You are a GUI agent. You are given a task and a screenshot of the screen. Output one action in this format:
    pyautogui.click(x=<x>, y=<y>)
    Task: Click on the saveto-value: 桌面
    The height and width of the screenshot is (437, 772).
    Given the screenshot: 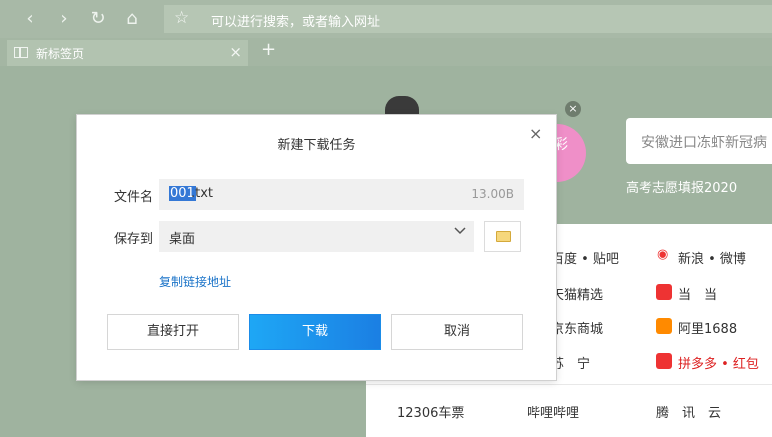 What is the action you would take?
    pyautogui.click(x=182, y=239)
    